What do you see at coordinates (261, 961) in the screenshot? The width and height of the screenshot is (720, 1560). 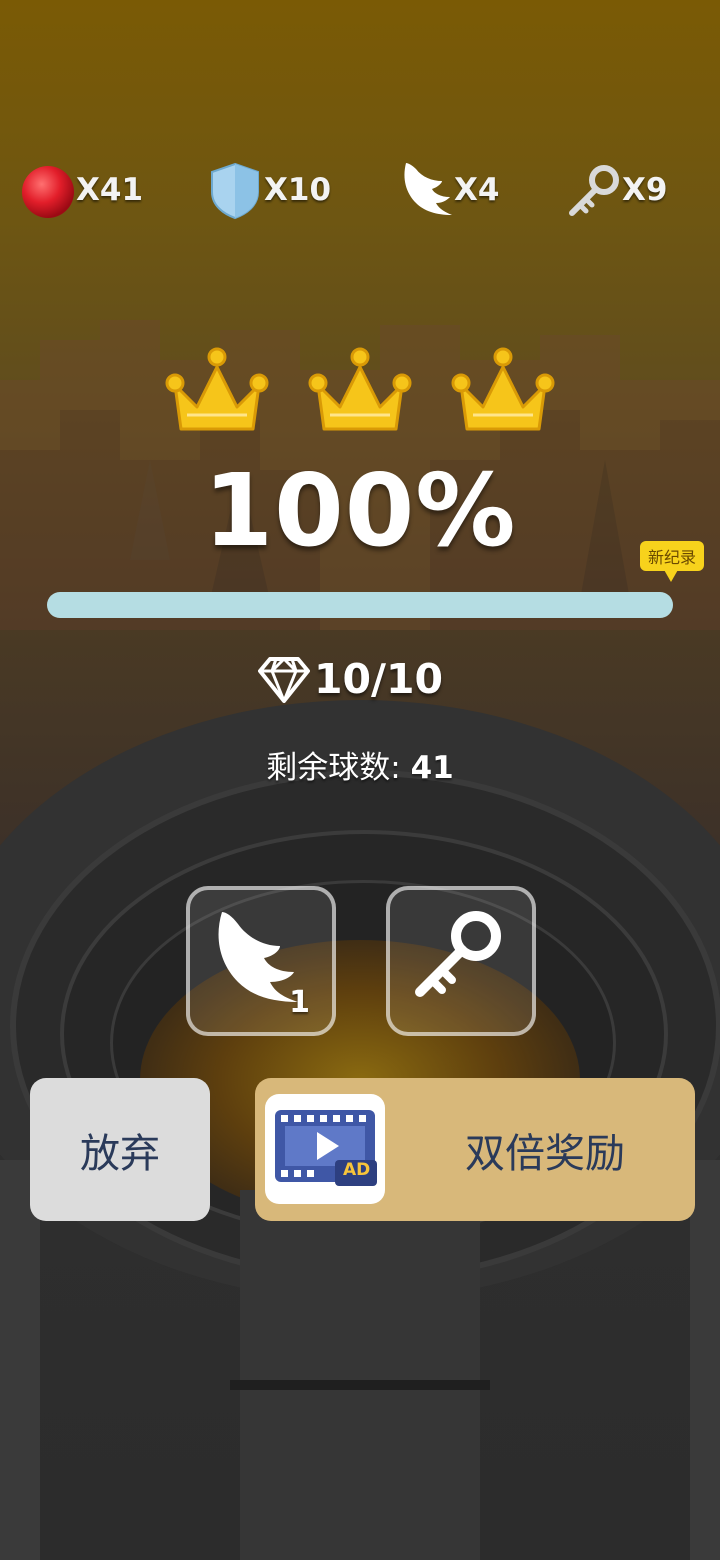 I see `wing-item-button: 1` at bounding box center [261, 961].